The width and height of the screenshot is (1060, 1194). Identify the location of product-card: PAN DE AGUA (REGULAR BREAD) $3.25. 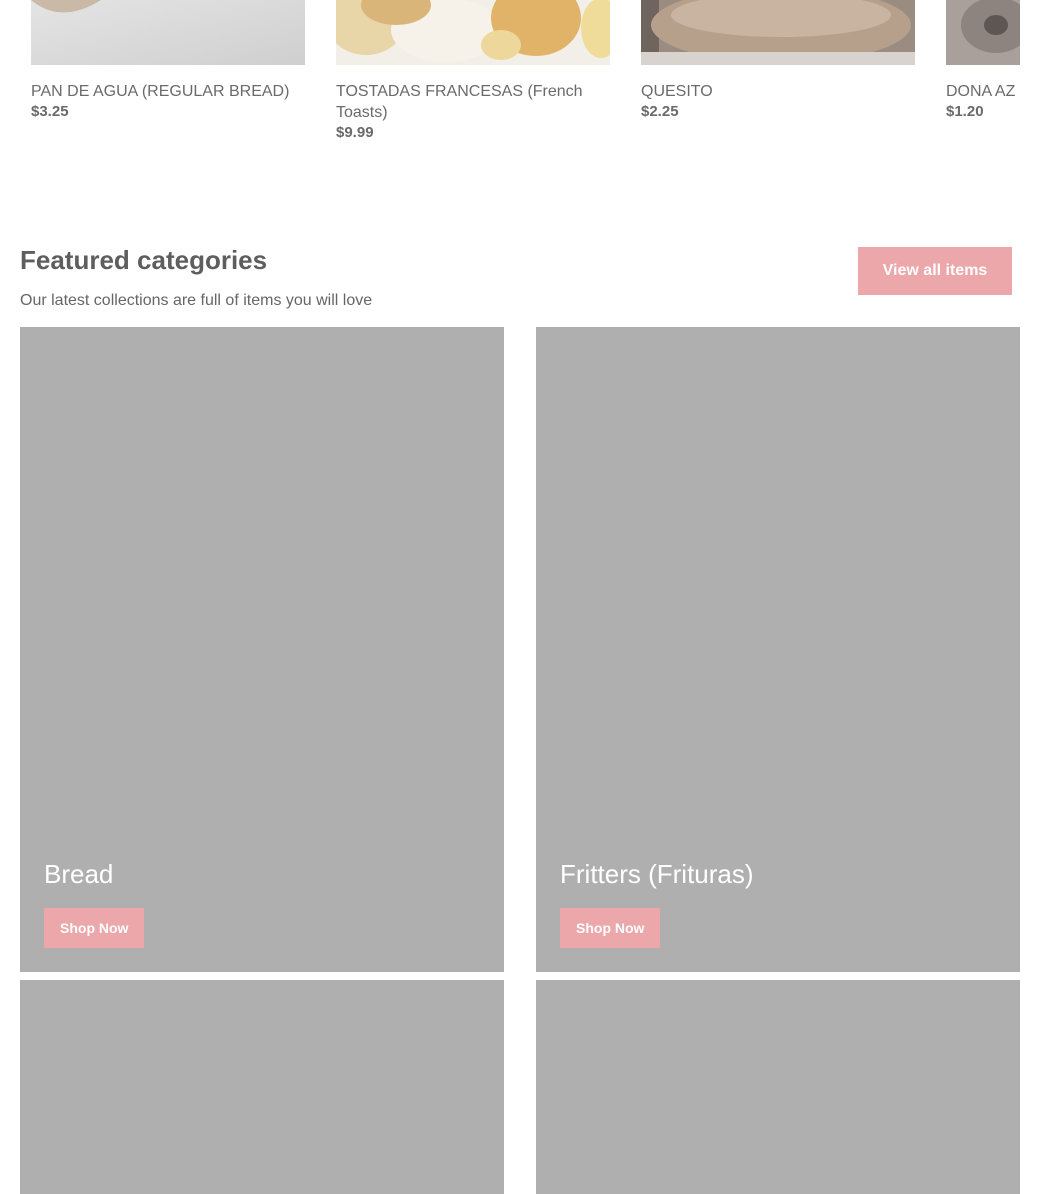
(168, 61).